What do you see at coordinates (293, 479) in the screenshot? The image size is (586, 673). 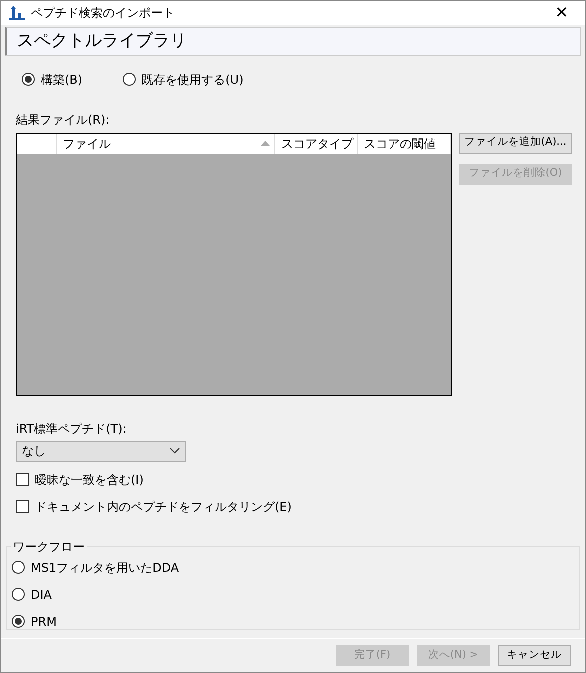 I see `checkbox-option: 曖昧な一致を含む(I)` at bounding box center [293, 479].